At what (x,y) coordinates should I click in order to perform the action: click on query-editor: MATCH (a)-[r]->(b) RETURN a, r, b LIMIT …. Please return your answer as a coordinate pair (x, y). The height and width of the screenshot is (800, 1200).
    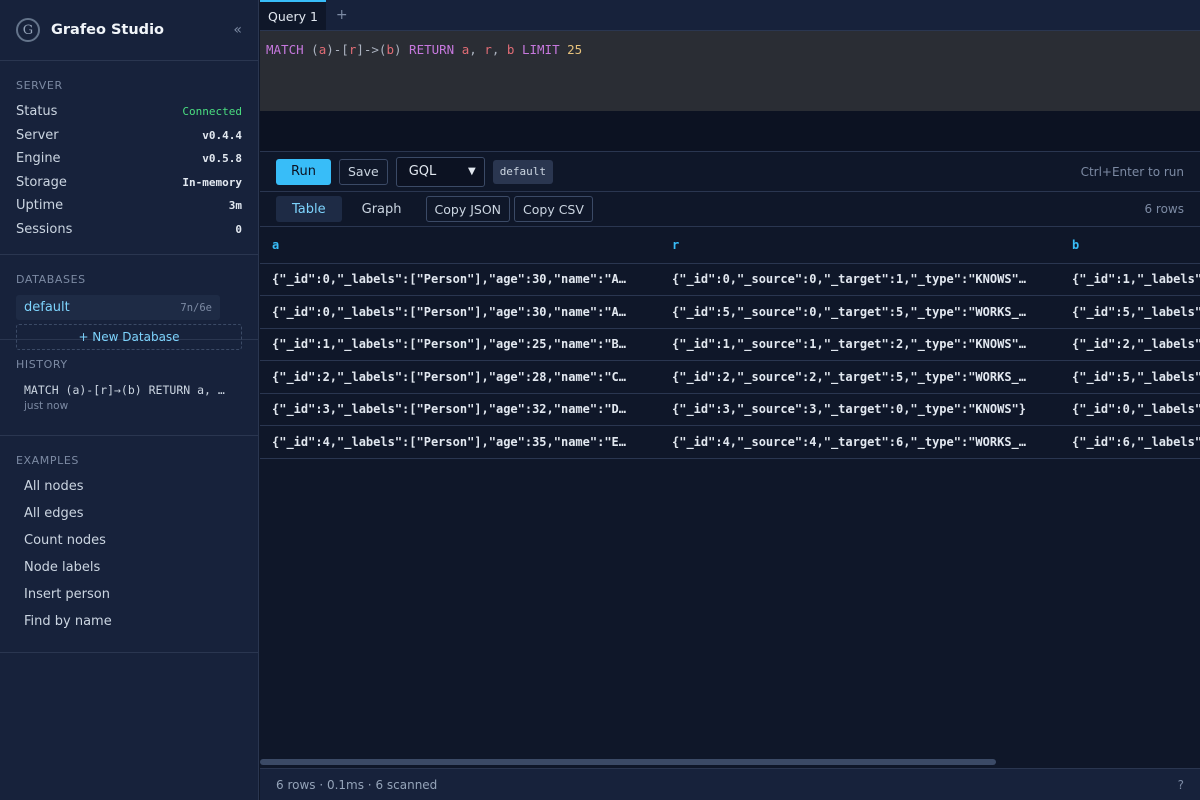
    Looking at the image, I should click on (730, 71).